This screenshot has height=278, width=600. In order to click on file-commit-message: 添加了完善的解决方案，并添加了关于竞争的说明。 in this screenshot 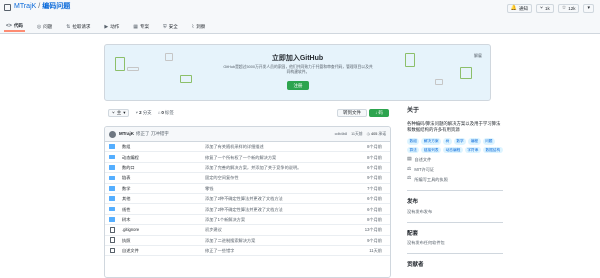, I will do `click(253, 167)`.